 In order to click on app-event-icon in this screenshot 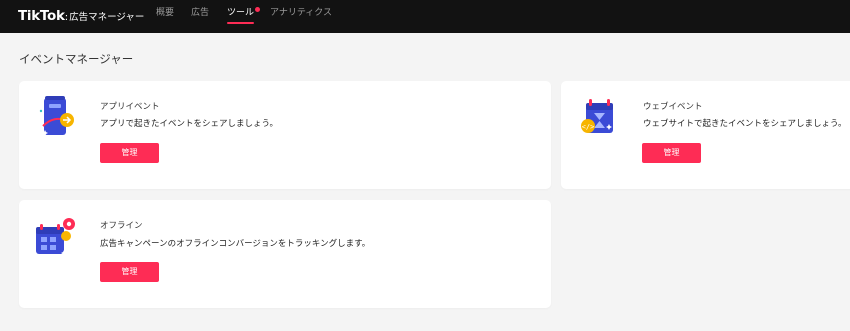, I will do `click(56, 116)`.